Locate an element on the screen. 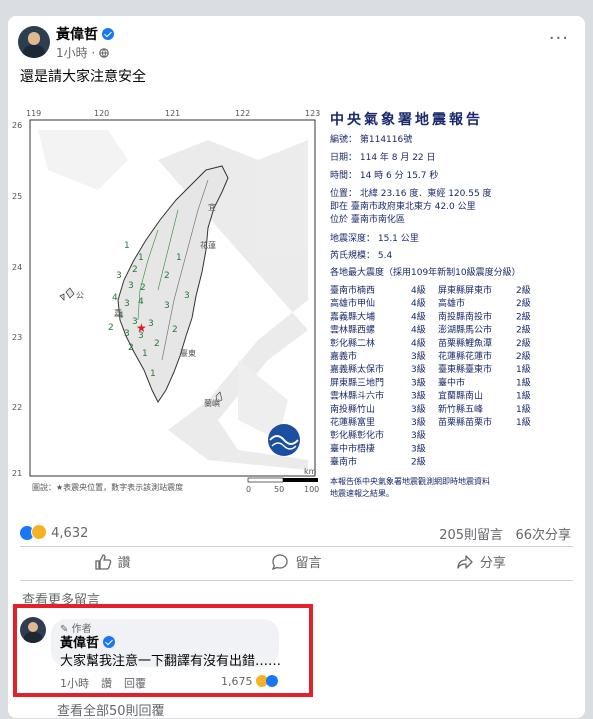 This screenshot has height=719, width=593. report-title: 中央氣象署地震報告 is located at coordinates (406, 119).